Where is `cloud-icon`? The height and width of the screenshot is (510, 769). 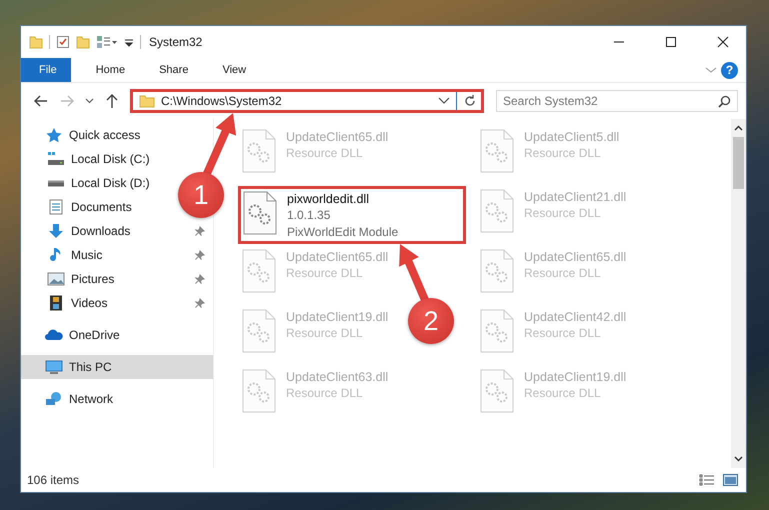 cloud-icon is located at coordinates (54, 335).